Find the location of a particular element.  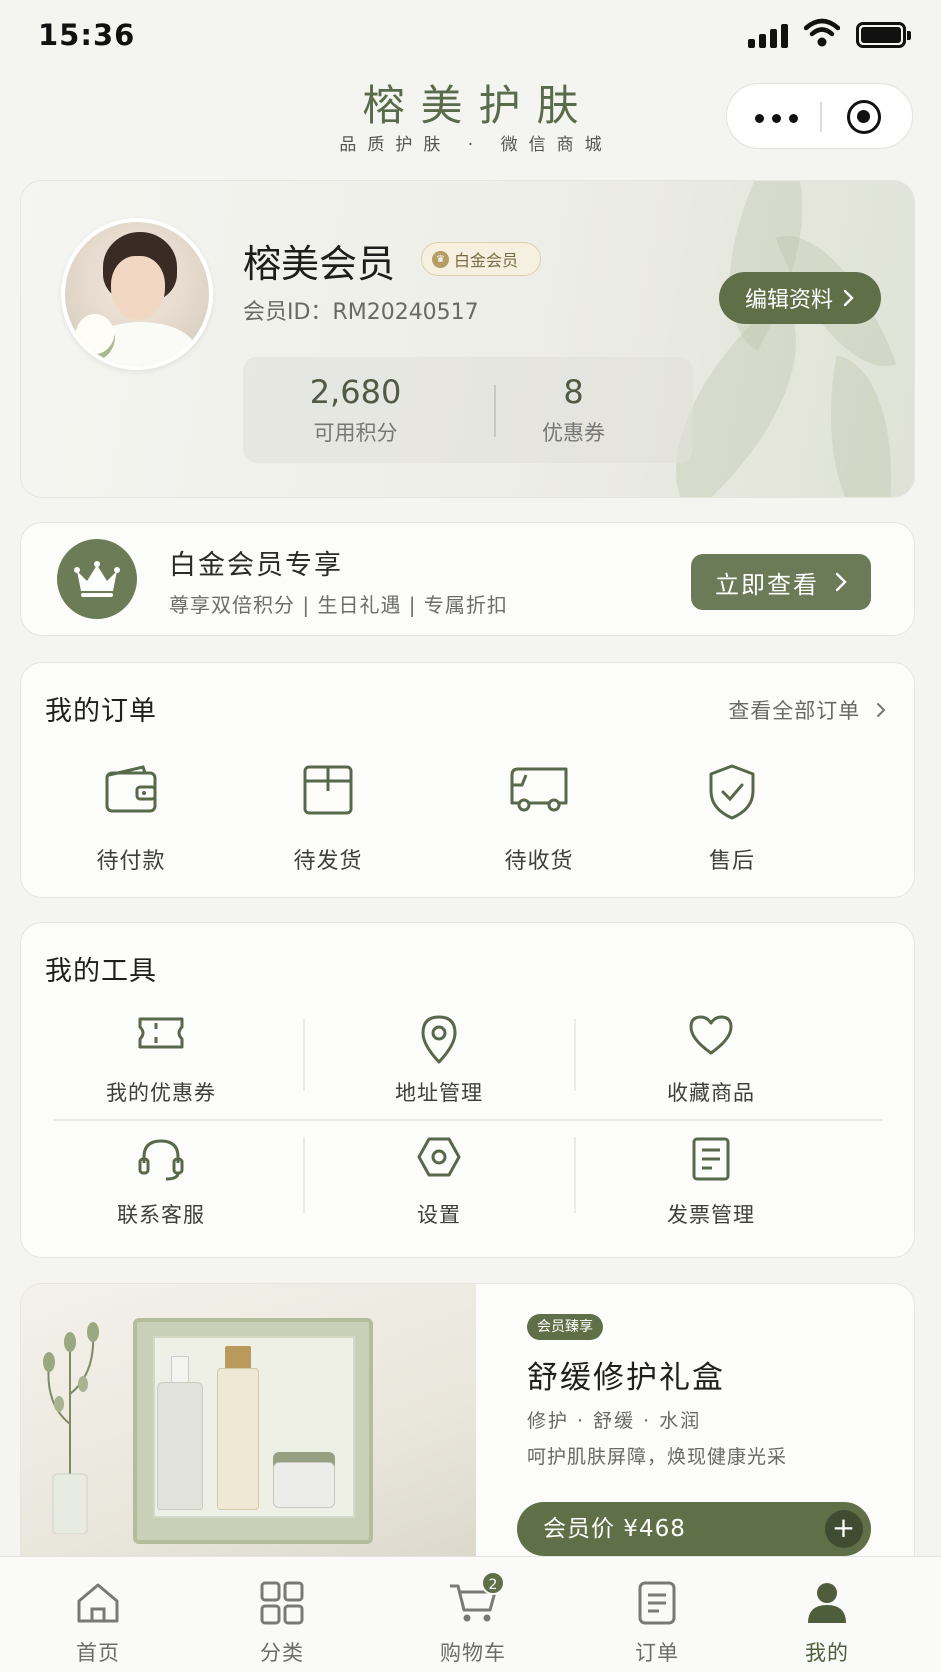

order-pending-shipment: 待发货 is located at coordinates (328, 819).